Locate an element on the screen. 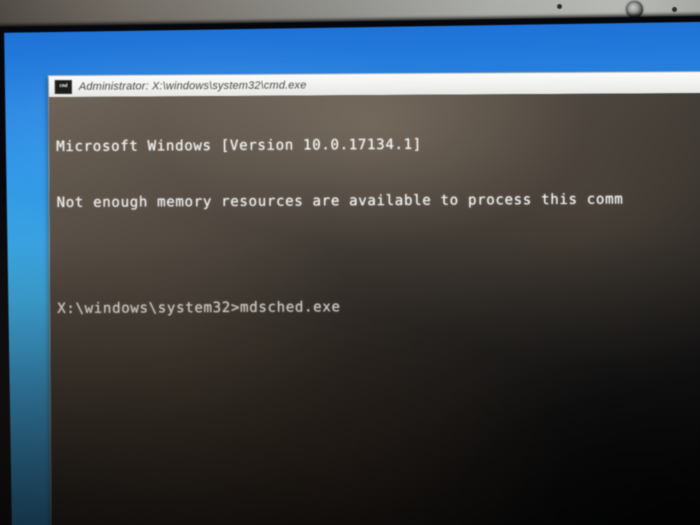 The image size is (700, 525). microphone-dot-right-icon is located at coordinates (674, 9).